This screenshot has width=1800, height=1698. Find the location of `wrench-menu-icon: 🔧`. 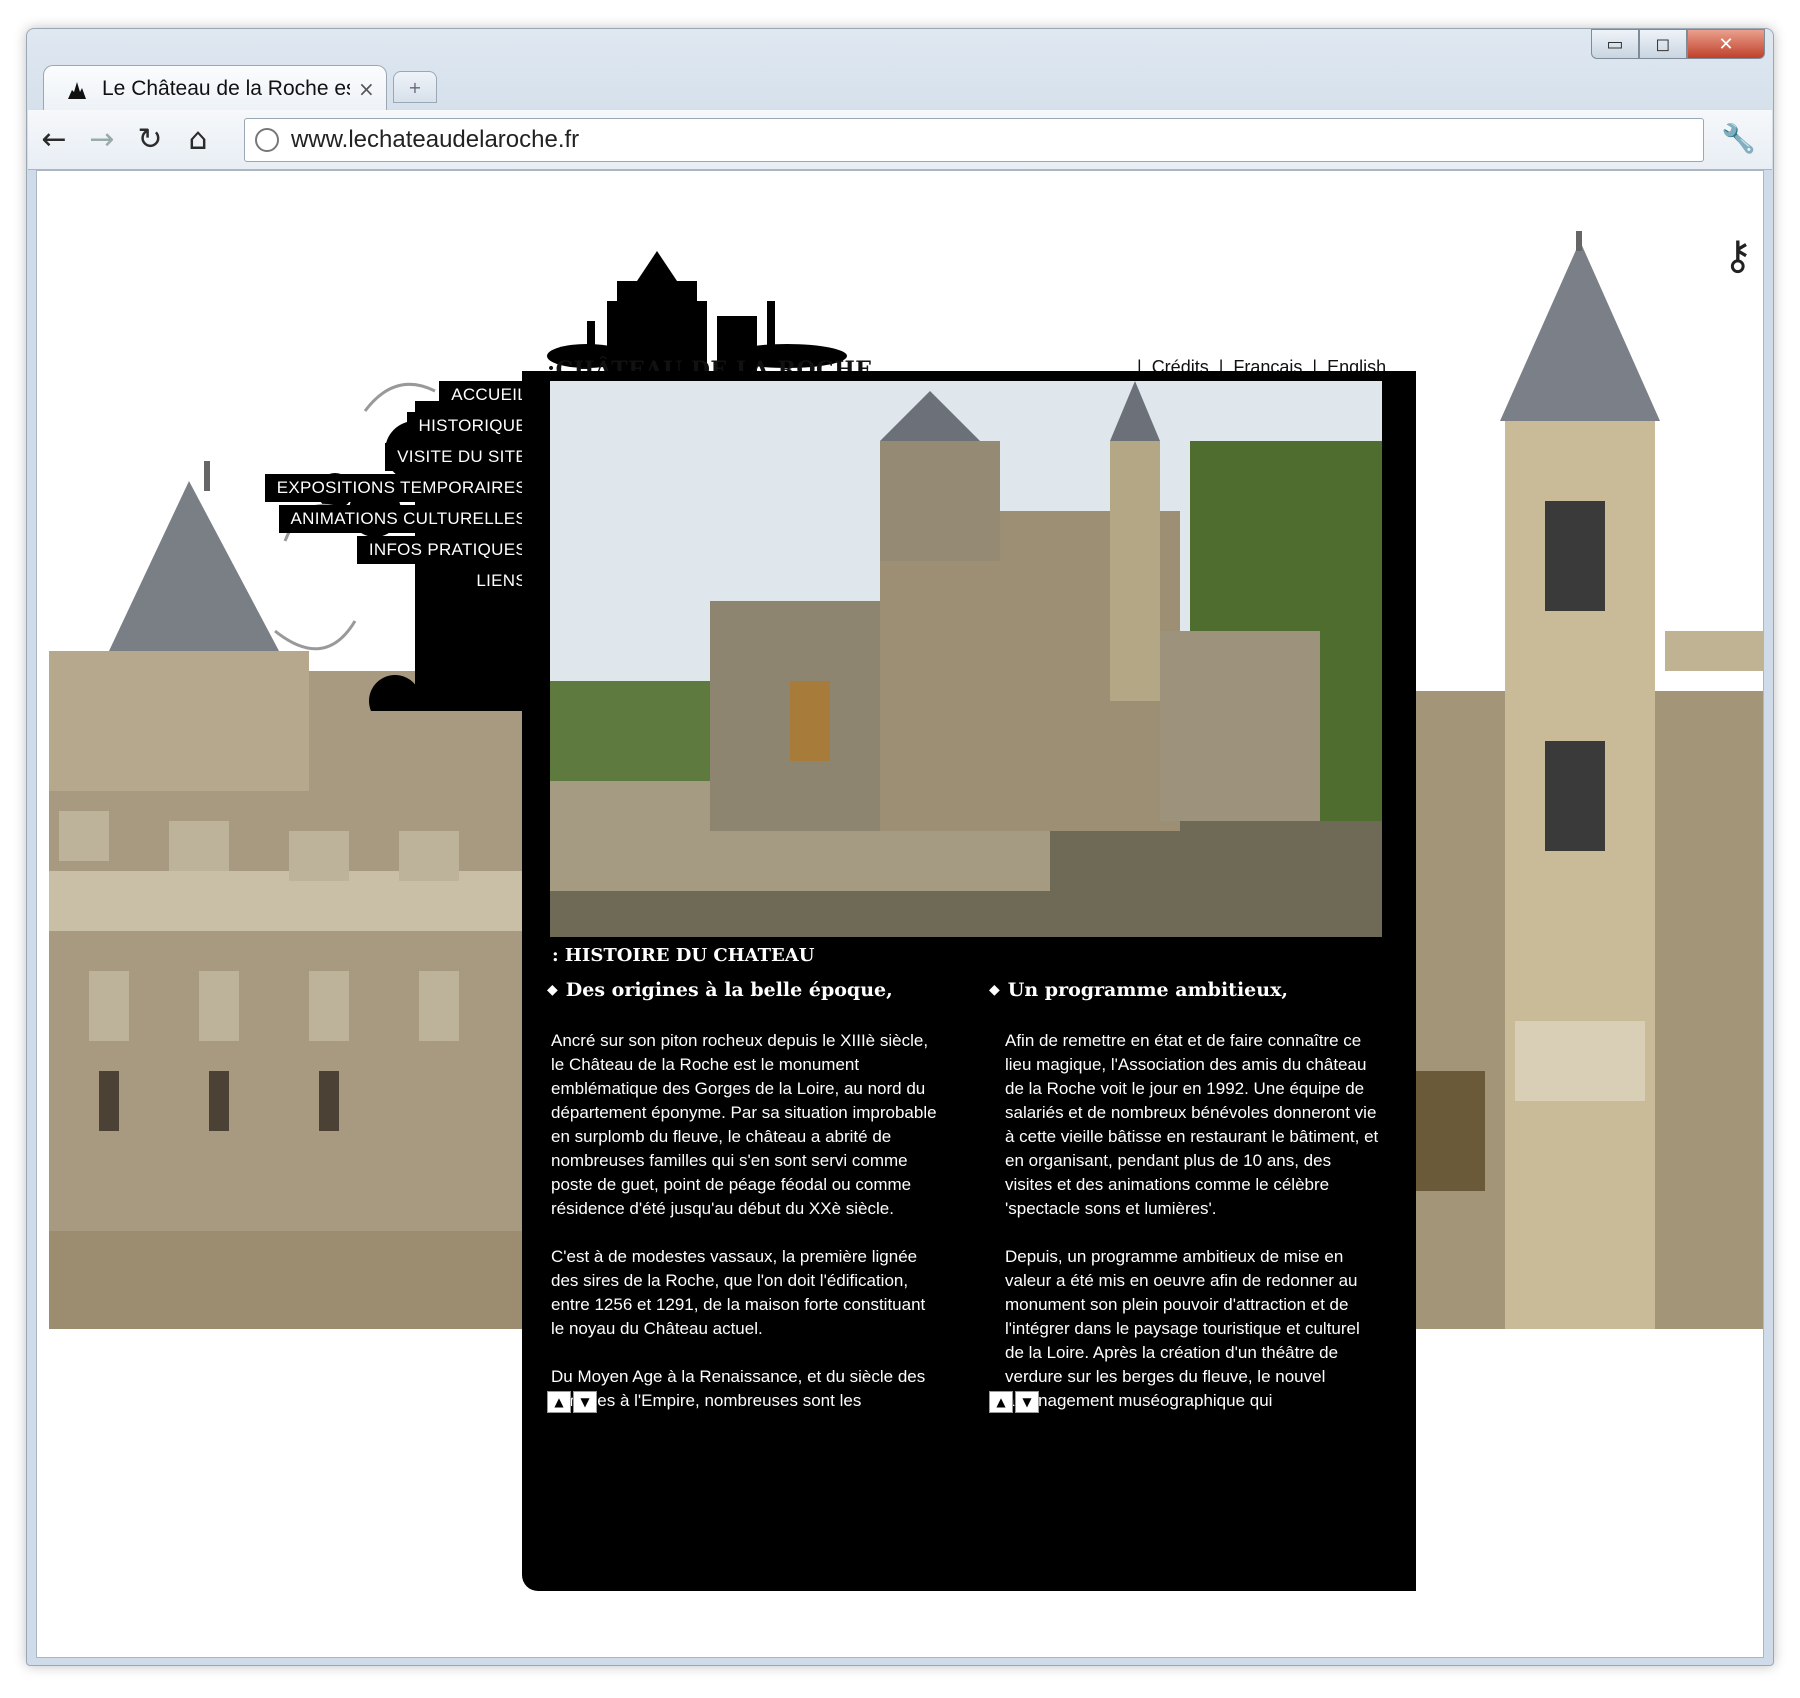

wrench-menu-icon: 🔧 is located at coordinates (1738, 138).